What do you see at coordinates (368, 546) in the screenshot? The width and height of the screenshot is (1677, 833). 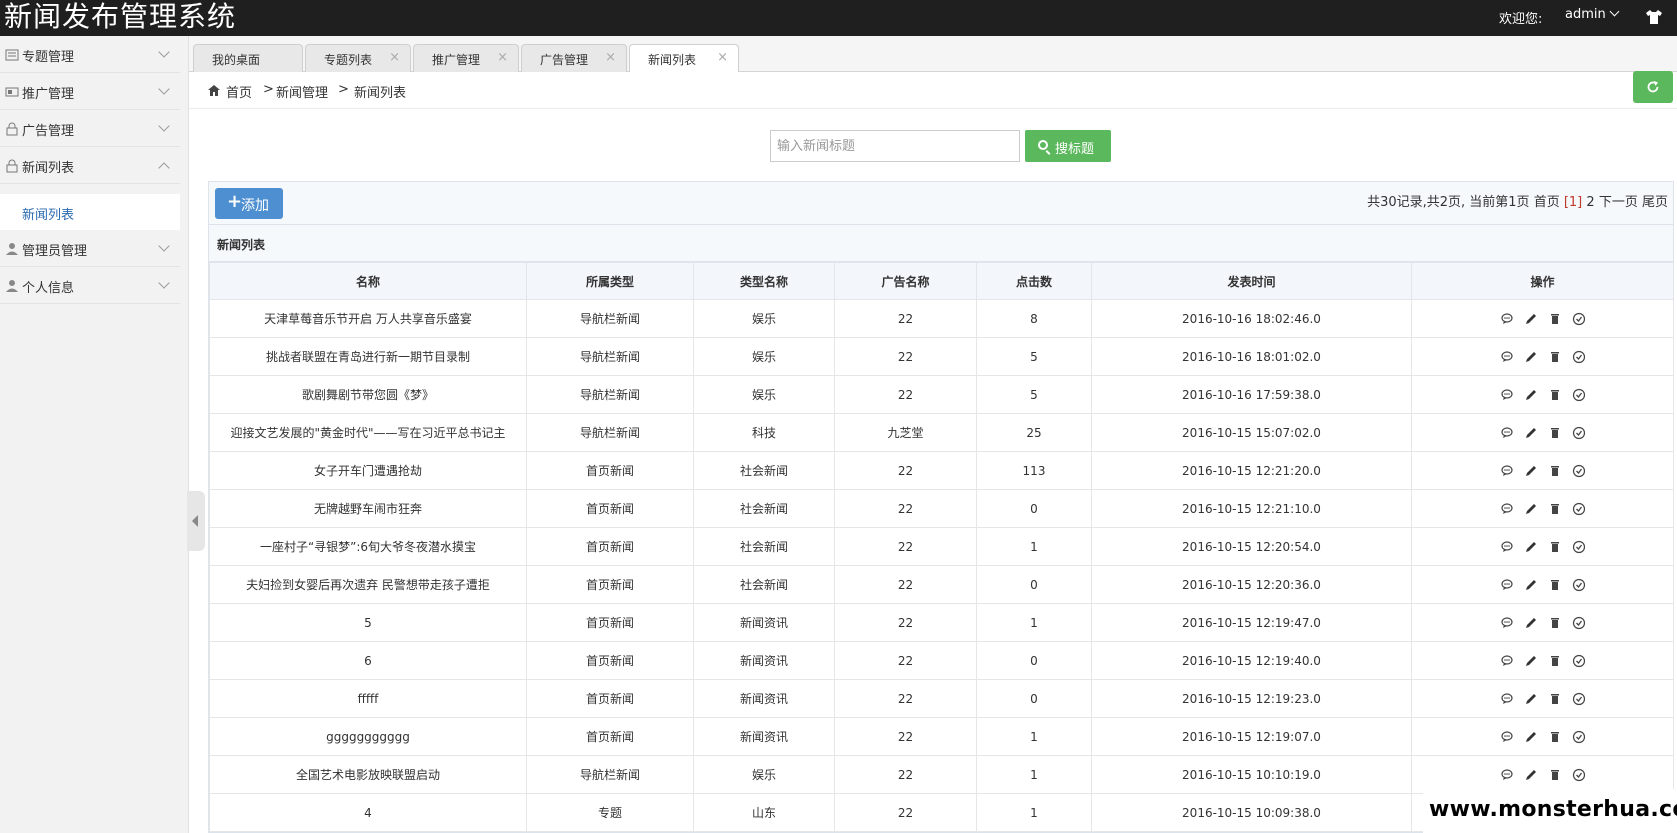 I see `table-cell: 一座村子“寻银梦”:6旬大爷冬夜潜水摸宝` at bounding box center [368, 546].